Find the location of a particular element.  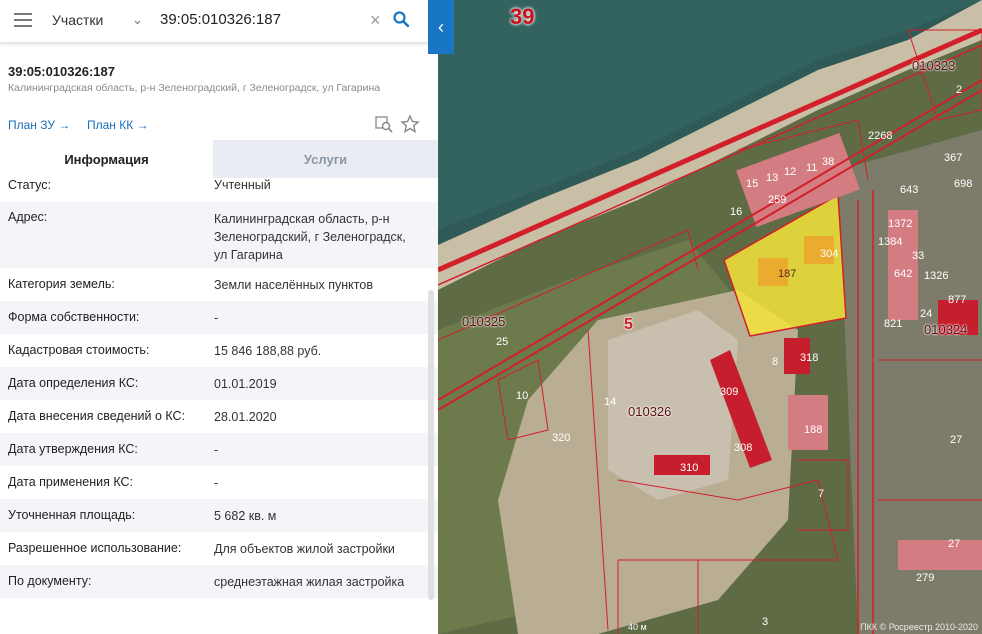

row-label: Дата определения КС: is located at coordinates (73, 383).